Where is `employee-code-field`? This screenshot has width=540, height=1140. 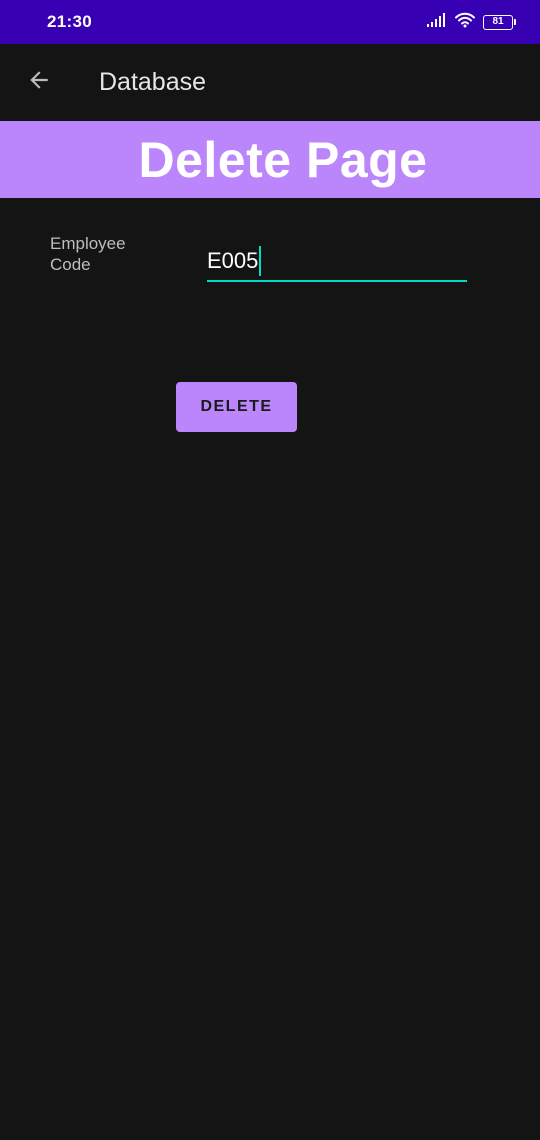 employee-code-field is located at coordinates (337, 263).